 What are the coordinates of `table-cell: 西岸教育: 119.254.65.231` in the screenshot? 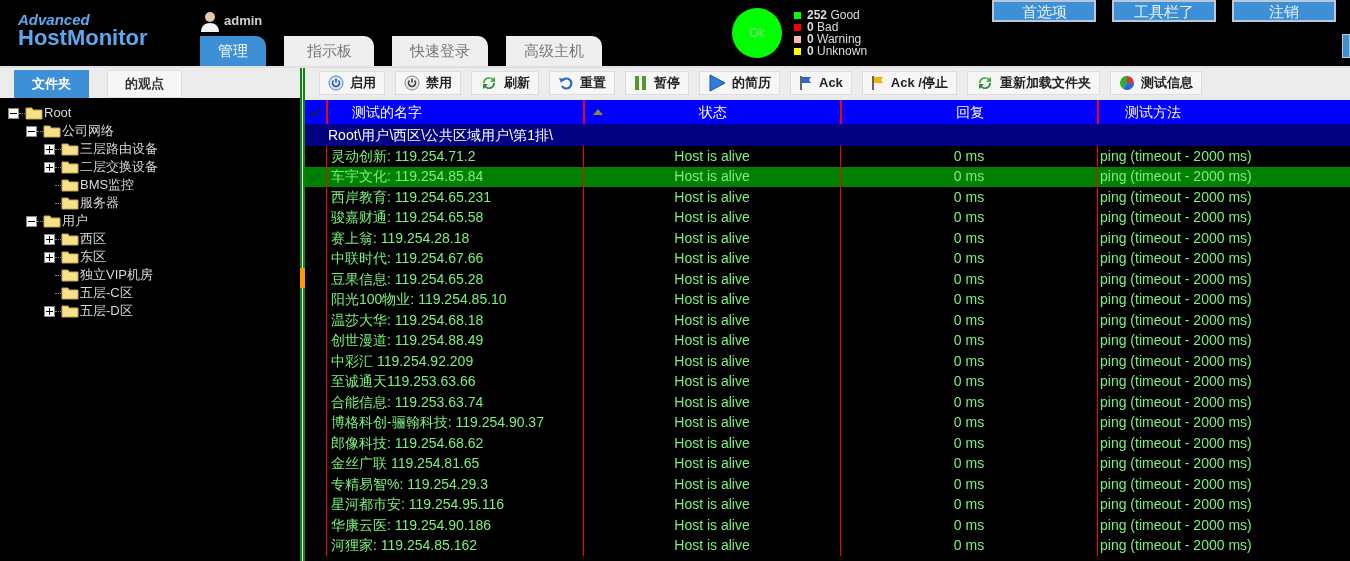 It's located at (454, 197).